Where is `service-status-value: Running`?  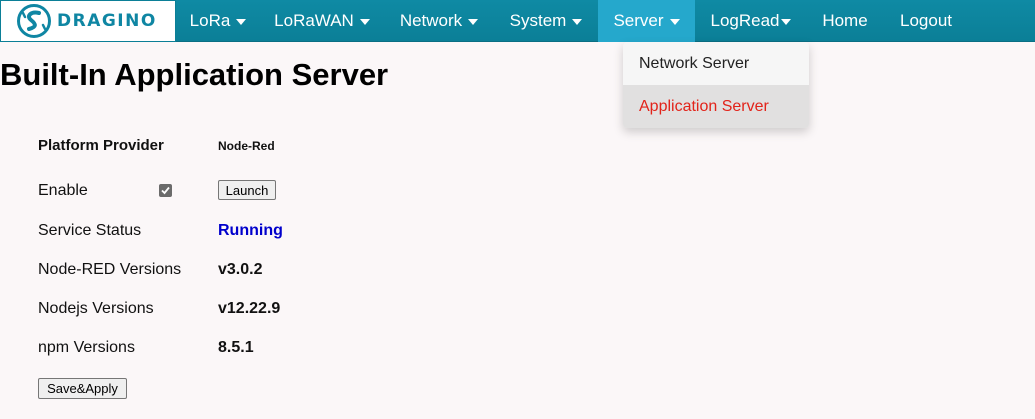 service-status-value: Running is located at coordinates (250, 230).